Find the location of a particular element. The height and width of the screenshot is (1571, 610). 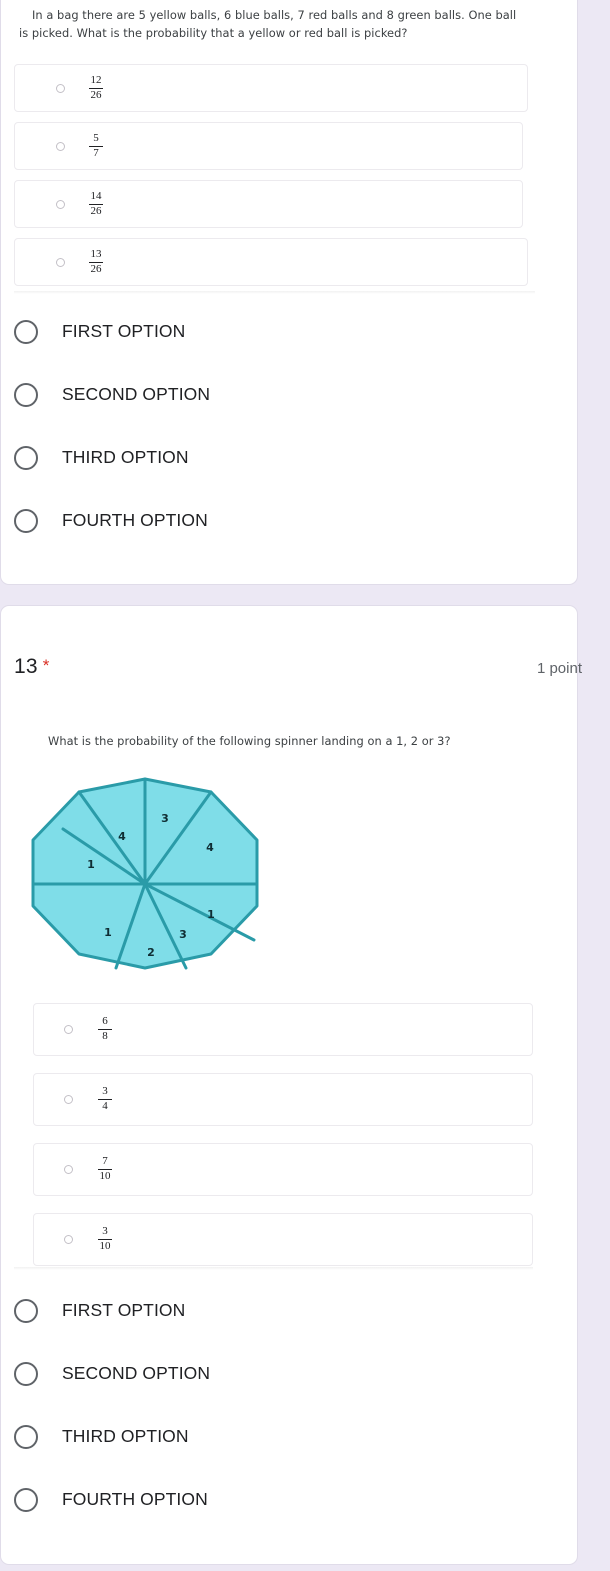

question-12-image-shadow is located at coordinates (274, 292).